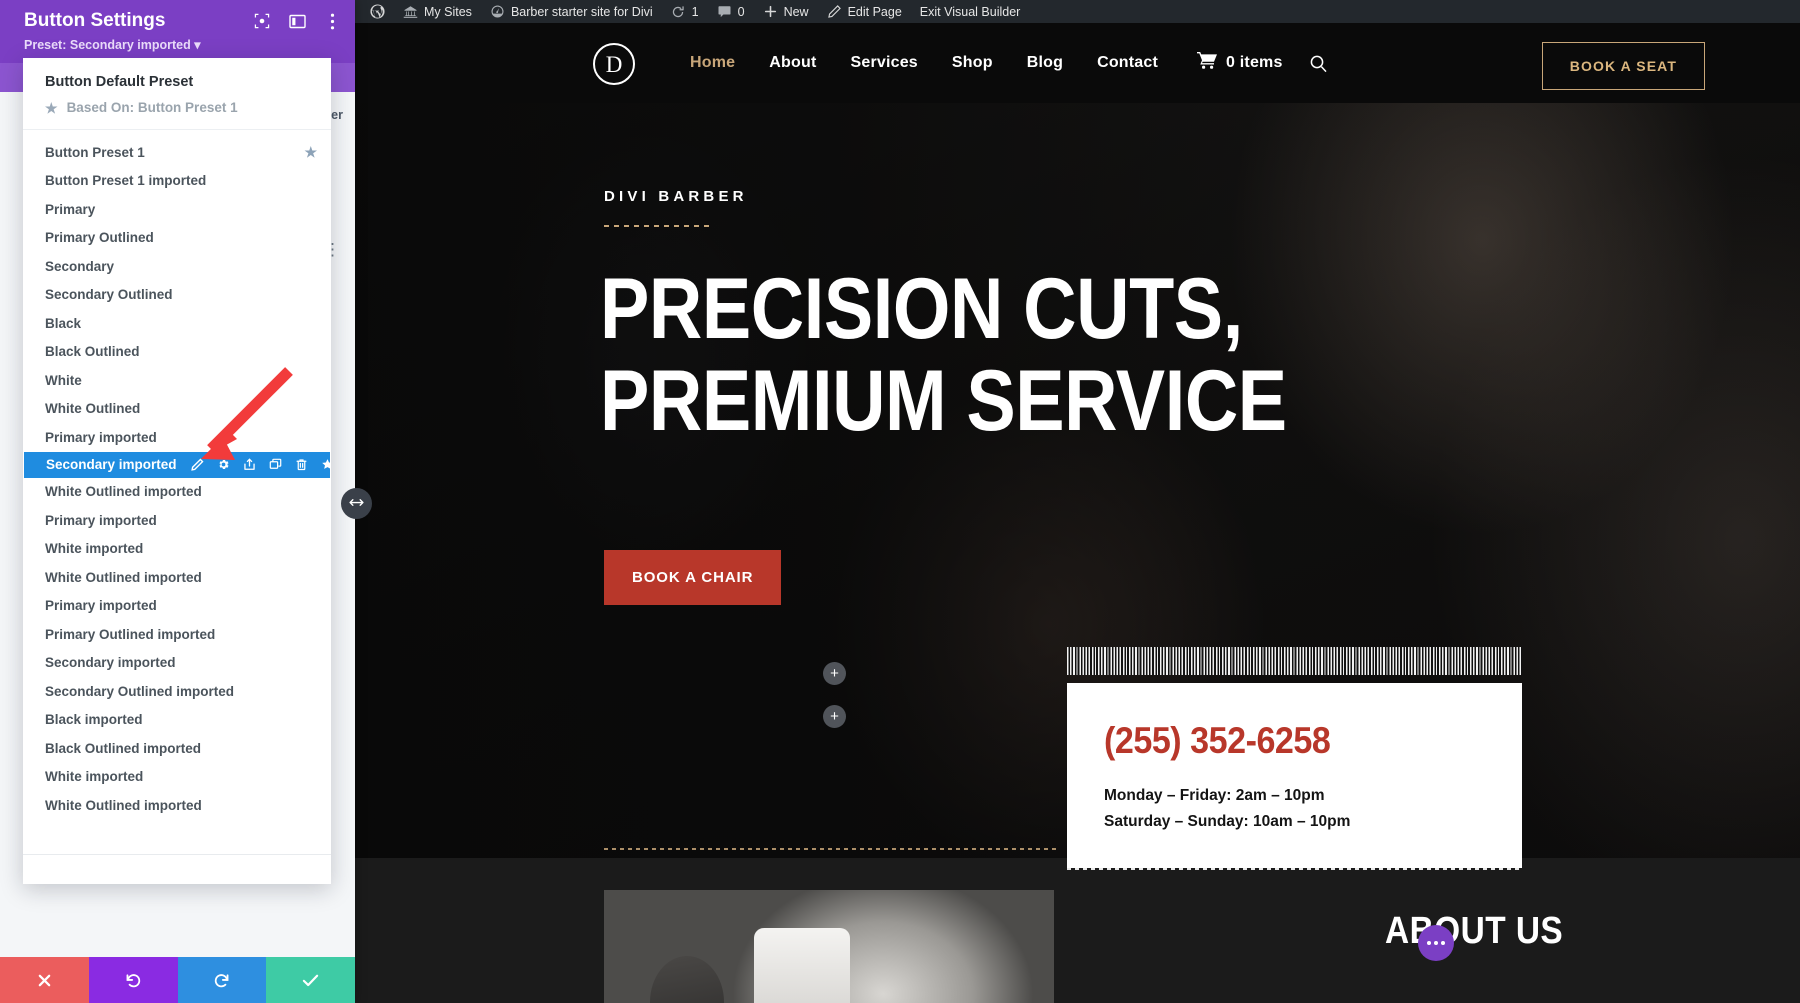 This screenshot has width=1800, height=1003. What do you see at coordinates (377, 11) in the screenshot?
I see `wordpress-logo-menu` at bounding box center [377, 11].